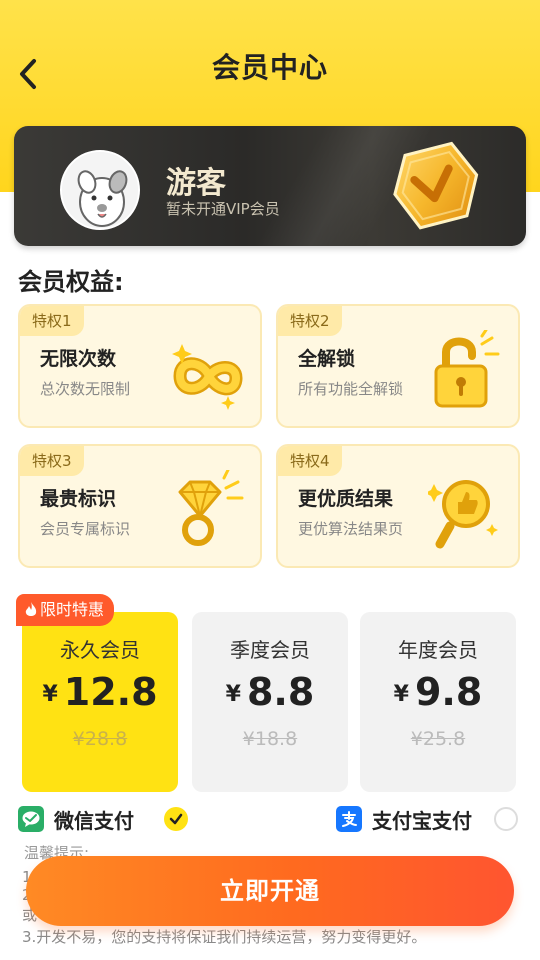 This screenshot has height=960, width=540. I want to click on plan-name: 永久会员, so click(100, 650).